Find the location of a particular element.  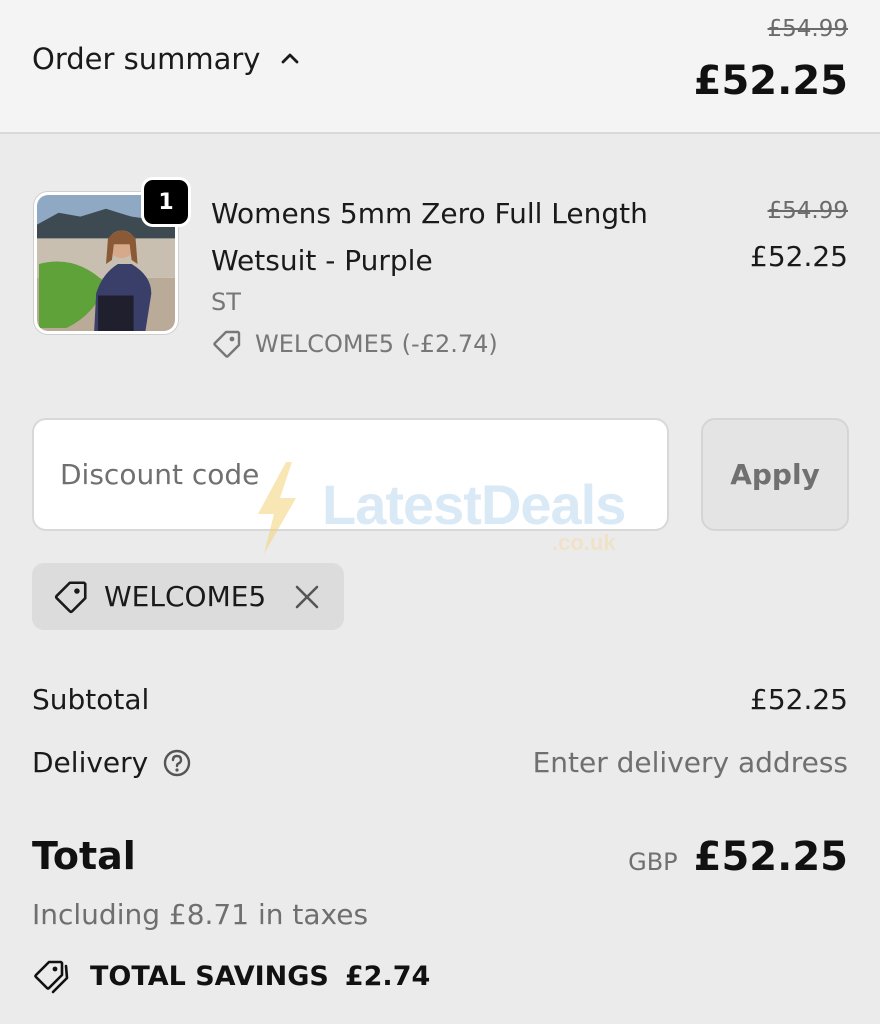

header-original-price: £54.99 is located at coordinates (807, 29).